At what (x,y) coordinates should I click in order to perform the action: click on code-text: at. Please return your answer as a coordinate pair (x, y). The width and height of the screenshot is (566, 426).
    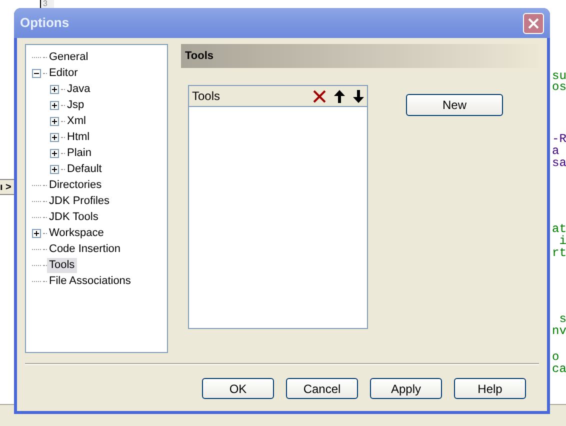
    Looking at the image, I should click on (559, 229).